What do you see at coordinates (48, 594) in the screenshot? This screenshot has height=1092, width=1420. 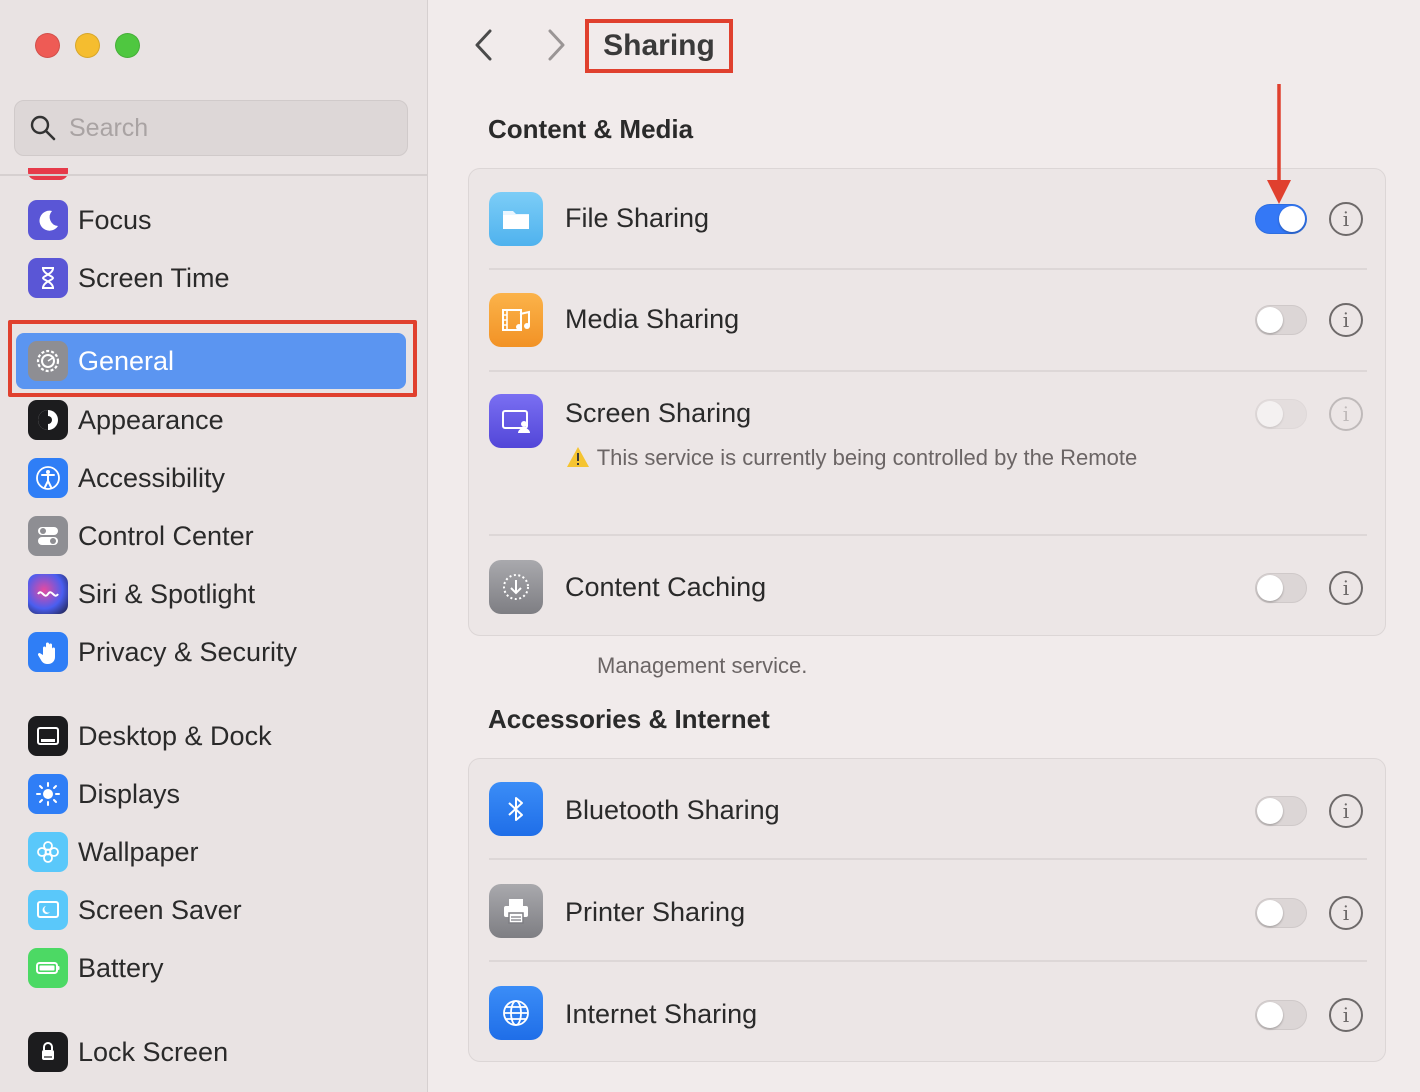 I see `siri-icon` at bounding box center [48, 594].